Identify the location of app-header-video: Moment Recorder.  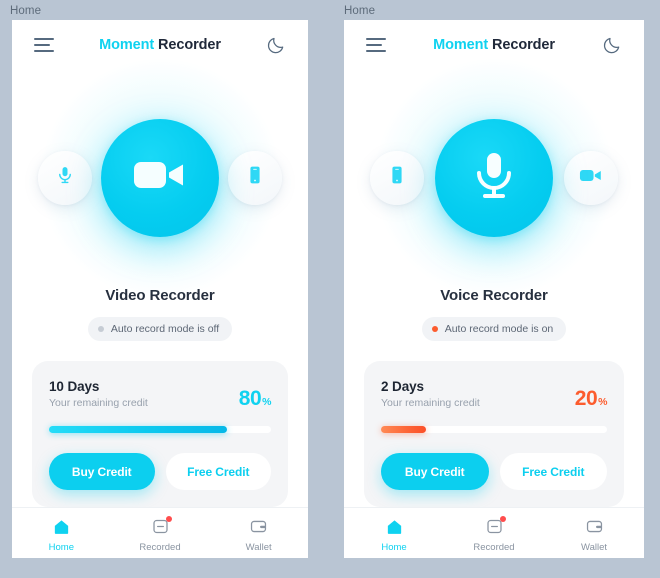
(160, 45).